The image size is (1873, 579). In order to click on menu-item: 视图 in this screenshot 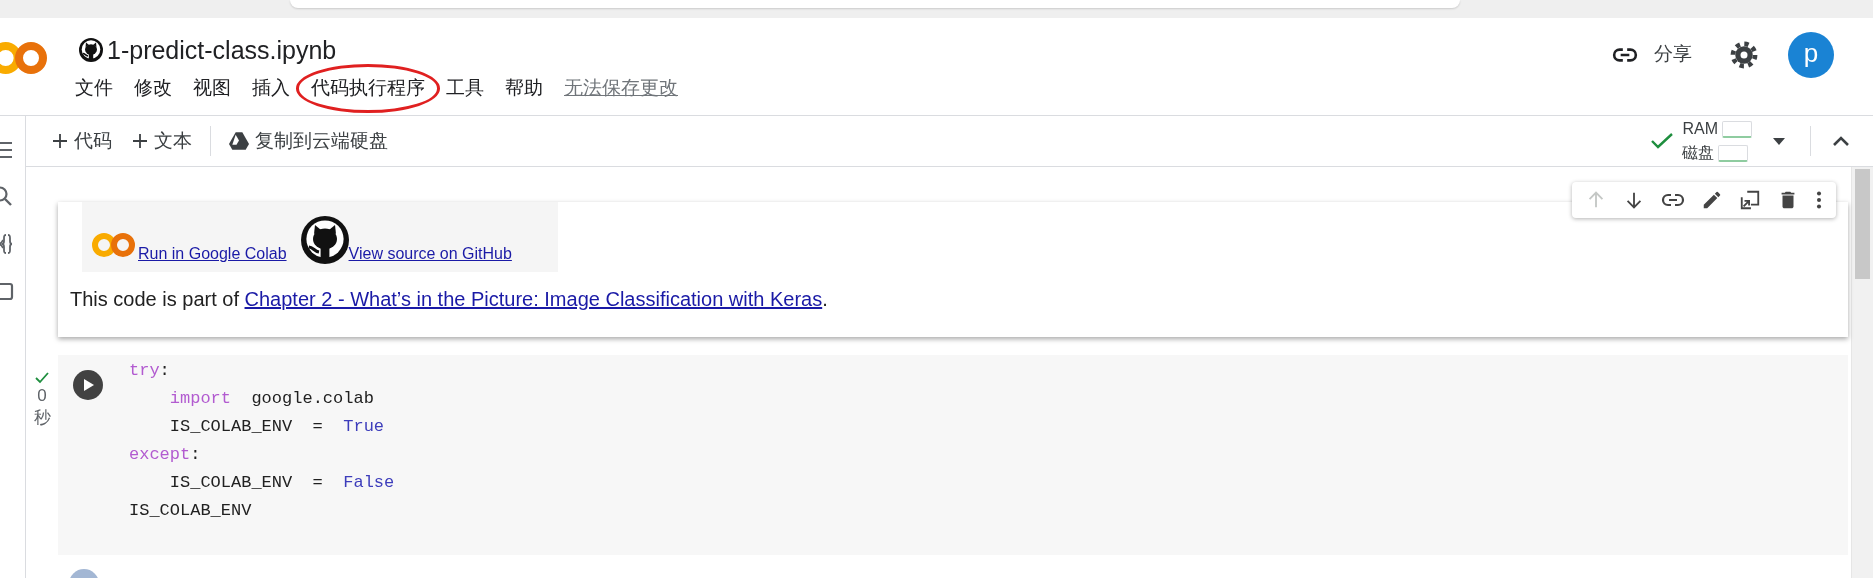, I will do `click(212, 88)`.